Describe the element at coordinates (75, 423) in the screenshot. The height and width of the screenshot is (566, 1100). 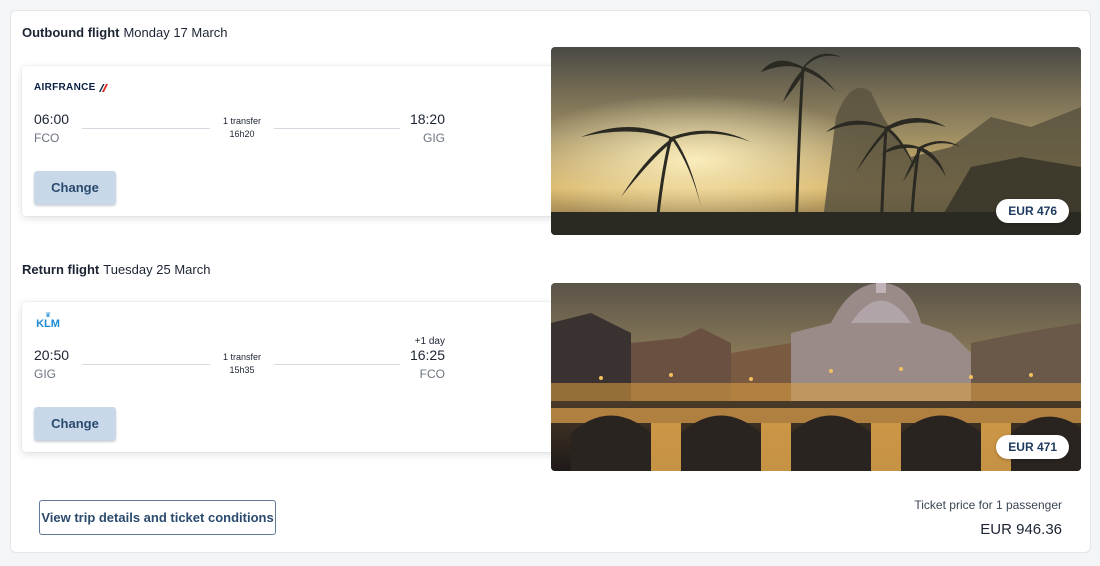
I see `return-change-button: Change` at that location.